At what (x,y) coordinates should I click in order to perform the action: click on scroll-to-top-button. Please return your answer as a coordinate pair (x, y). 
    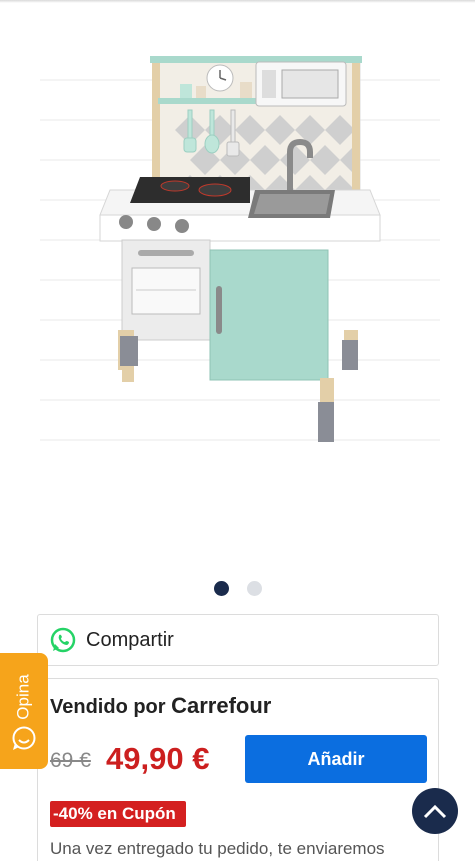
    Looking at the image, I should click on (435, 811).